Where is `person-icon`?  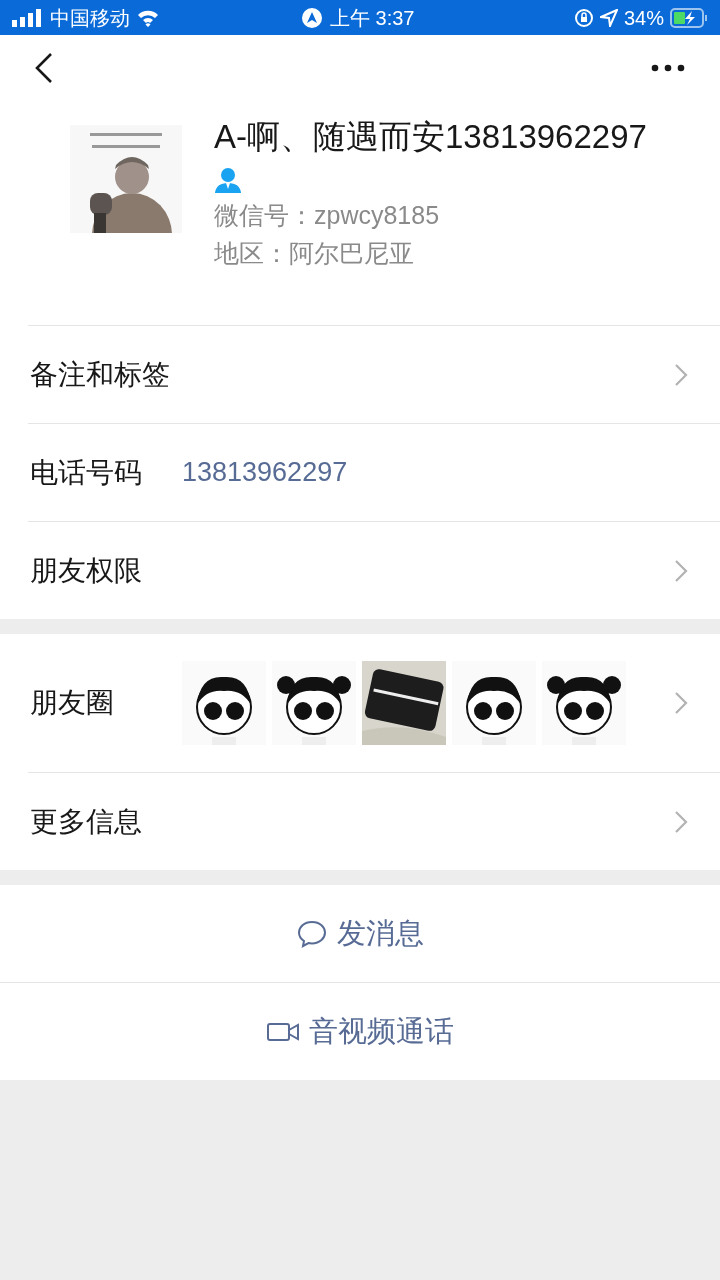
person-icon is located at coordinates (228, 180).